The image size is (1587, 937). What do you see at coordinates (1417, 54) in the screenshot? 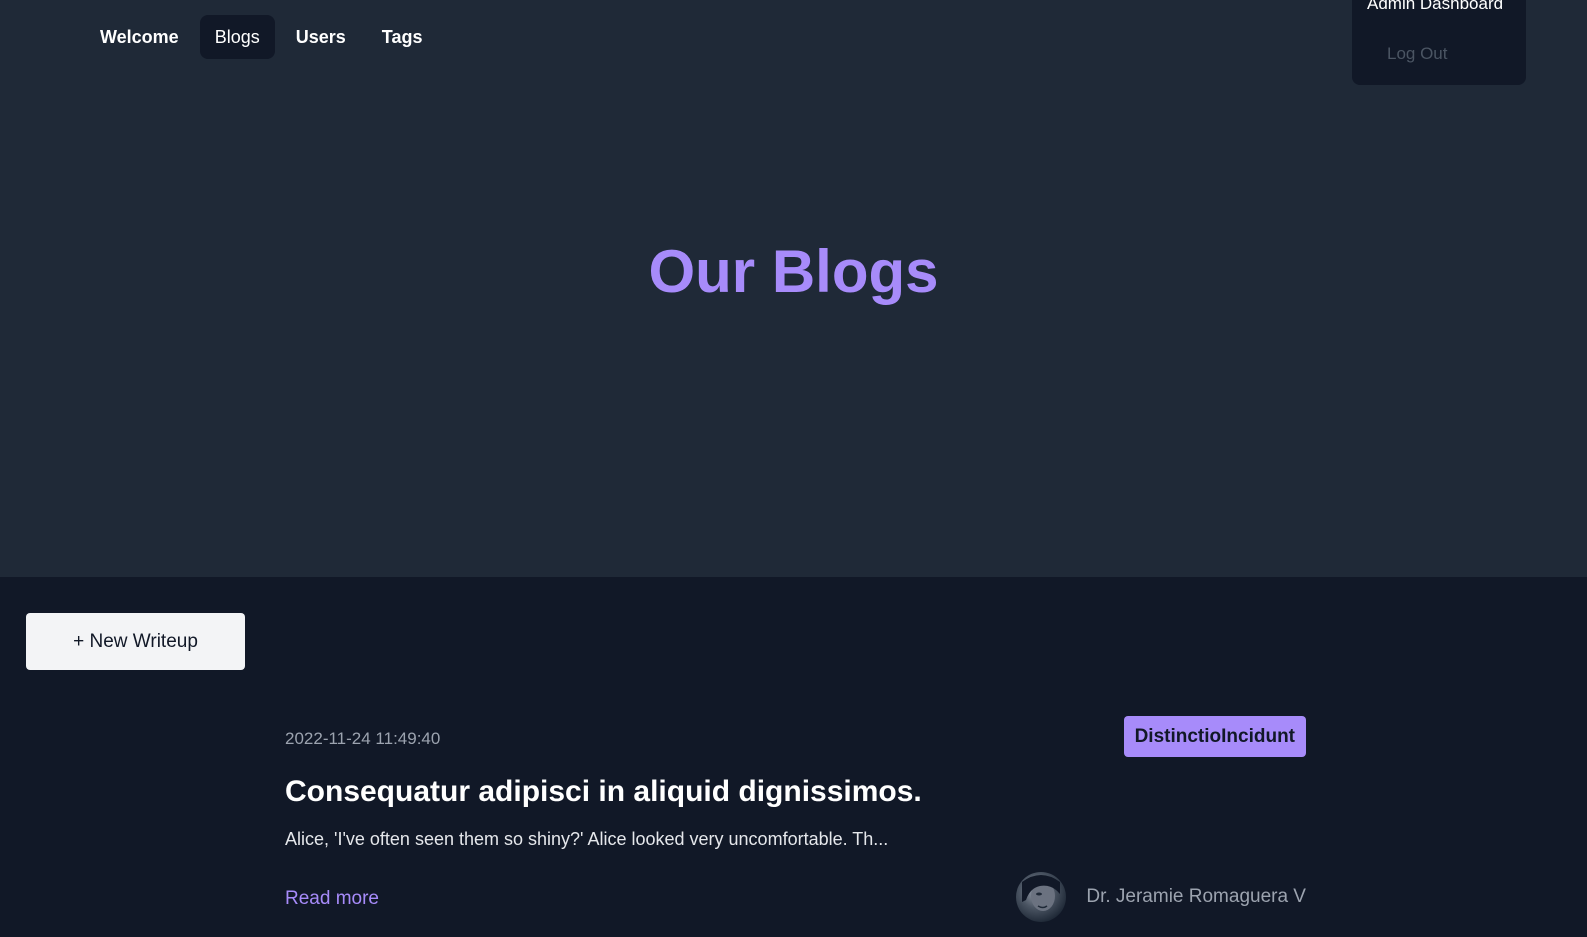
I see `logout-link: Log Out` at bounding box center [1417, 54].